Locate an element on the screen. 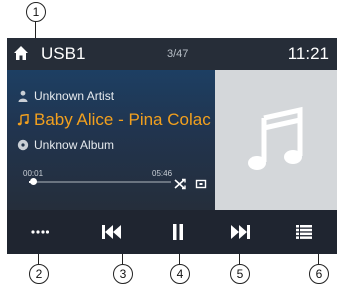 This screenshot has height=286, width=344. repeat-icon is located at coordinates (201, 184).